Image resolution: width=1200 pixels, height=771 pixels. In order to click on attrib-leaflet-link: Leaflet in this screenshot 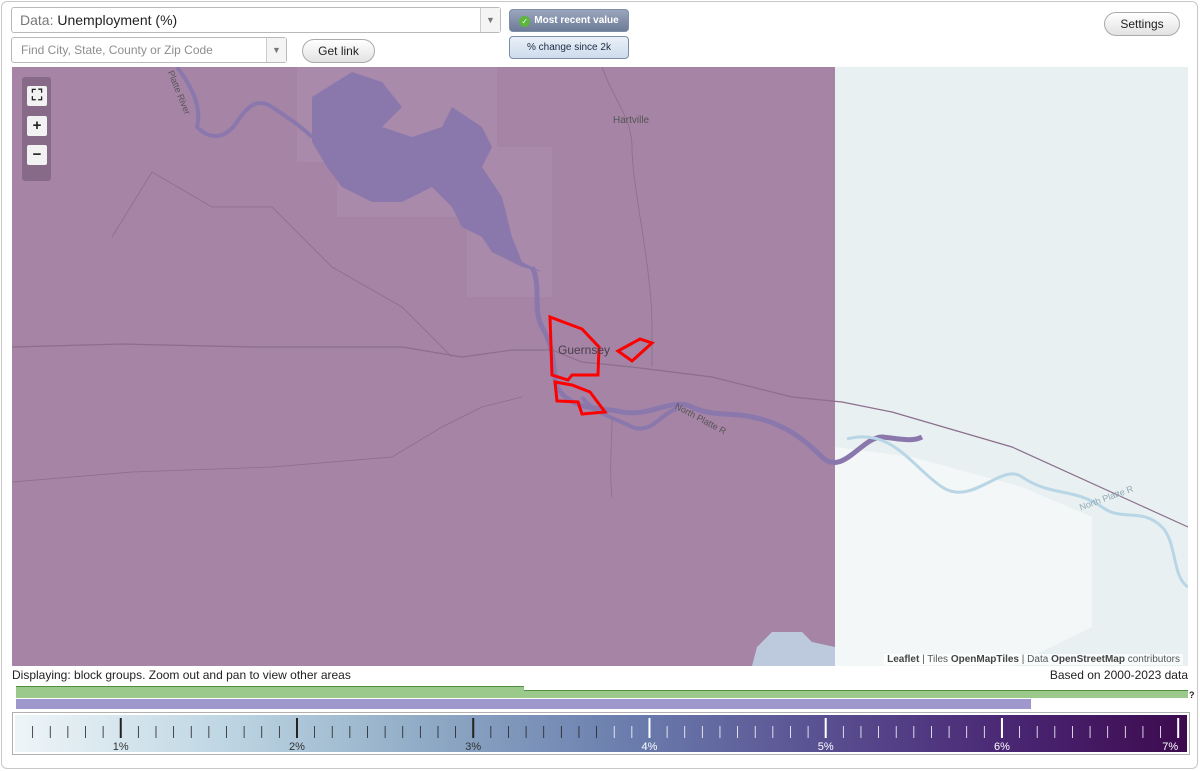, I will do `click(903, 659)`.